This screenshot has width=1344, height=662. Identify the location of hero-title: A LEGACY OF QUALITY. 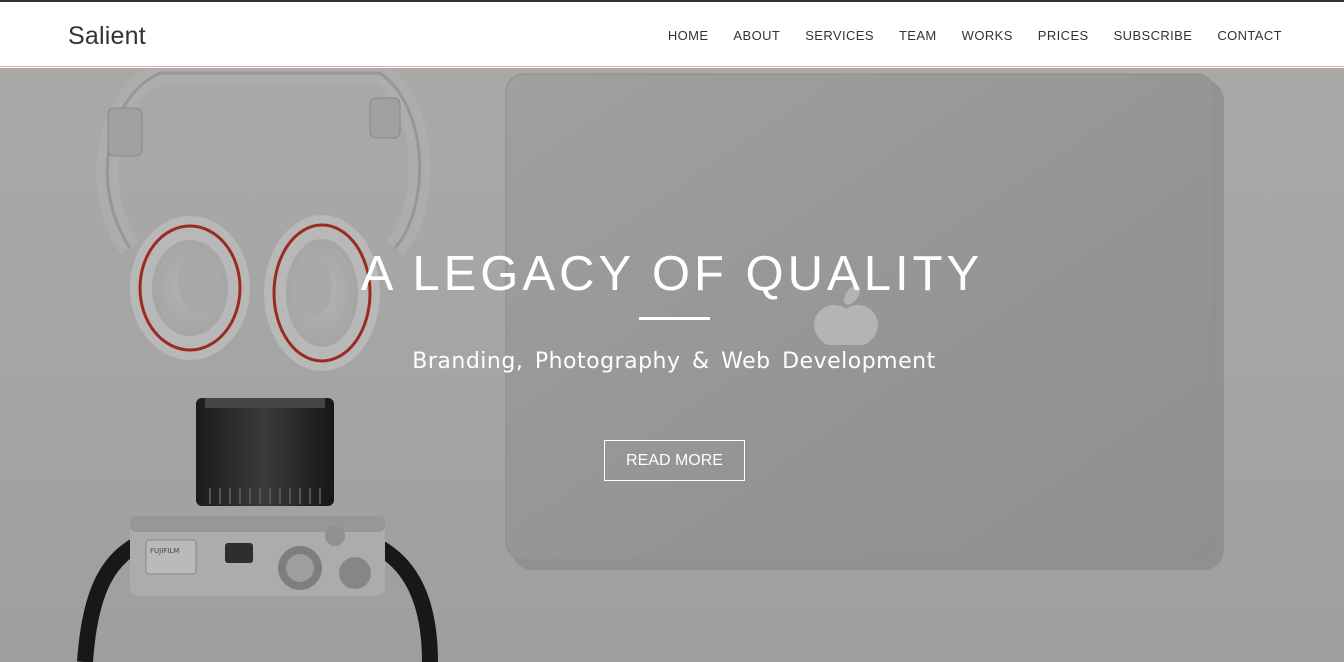
(672, 274).